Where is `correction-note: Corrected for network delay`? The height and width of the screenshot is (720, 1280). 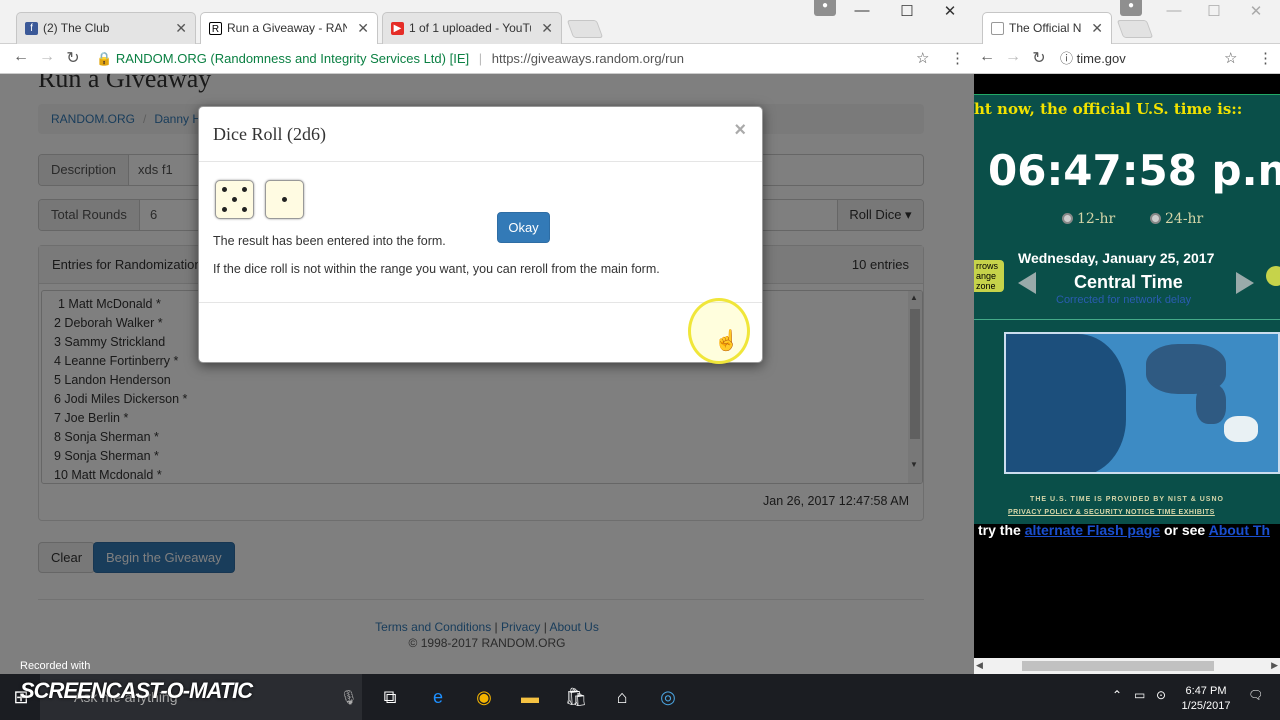
correction-note: Corrected for network delay is located at coordinates (1124, 300).